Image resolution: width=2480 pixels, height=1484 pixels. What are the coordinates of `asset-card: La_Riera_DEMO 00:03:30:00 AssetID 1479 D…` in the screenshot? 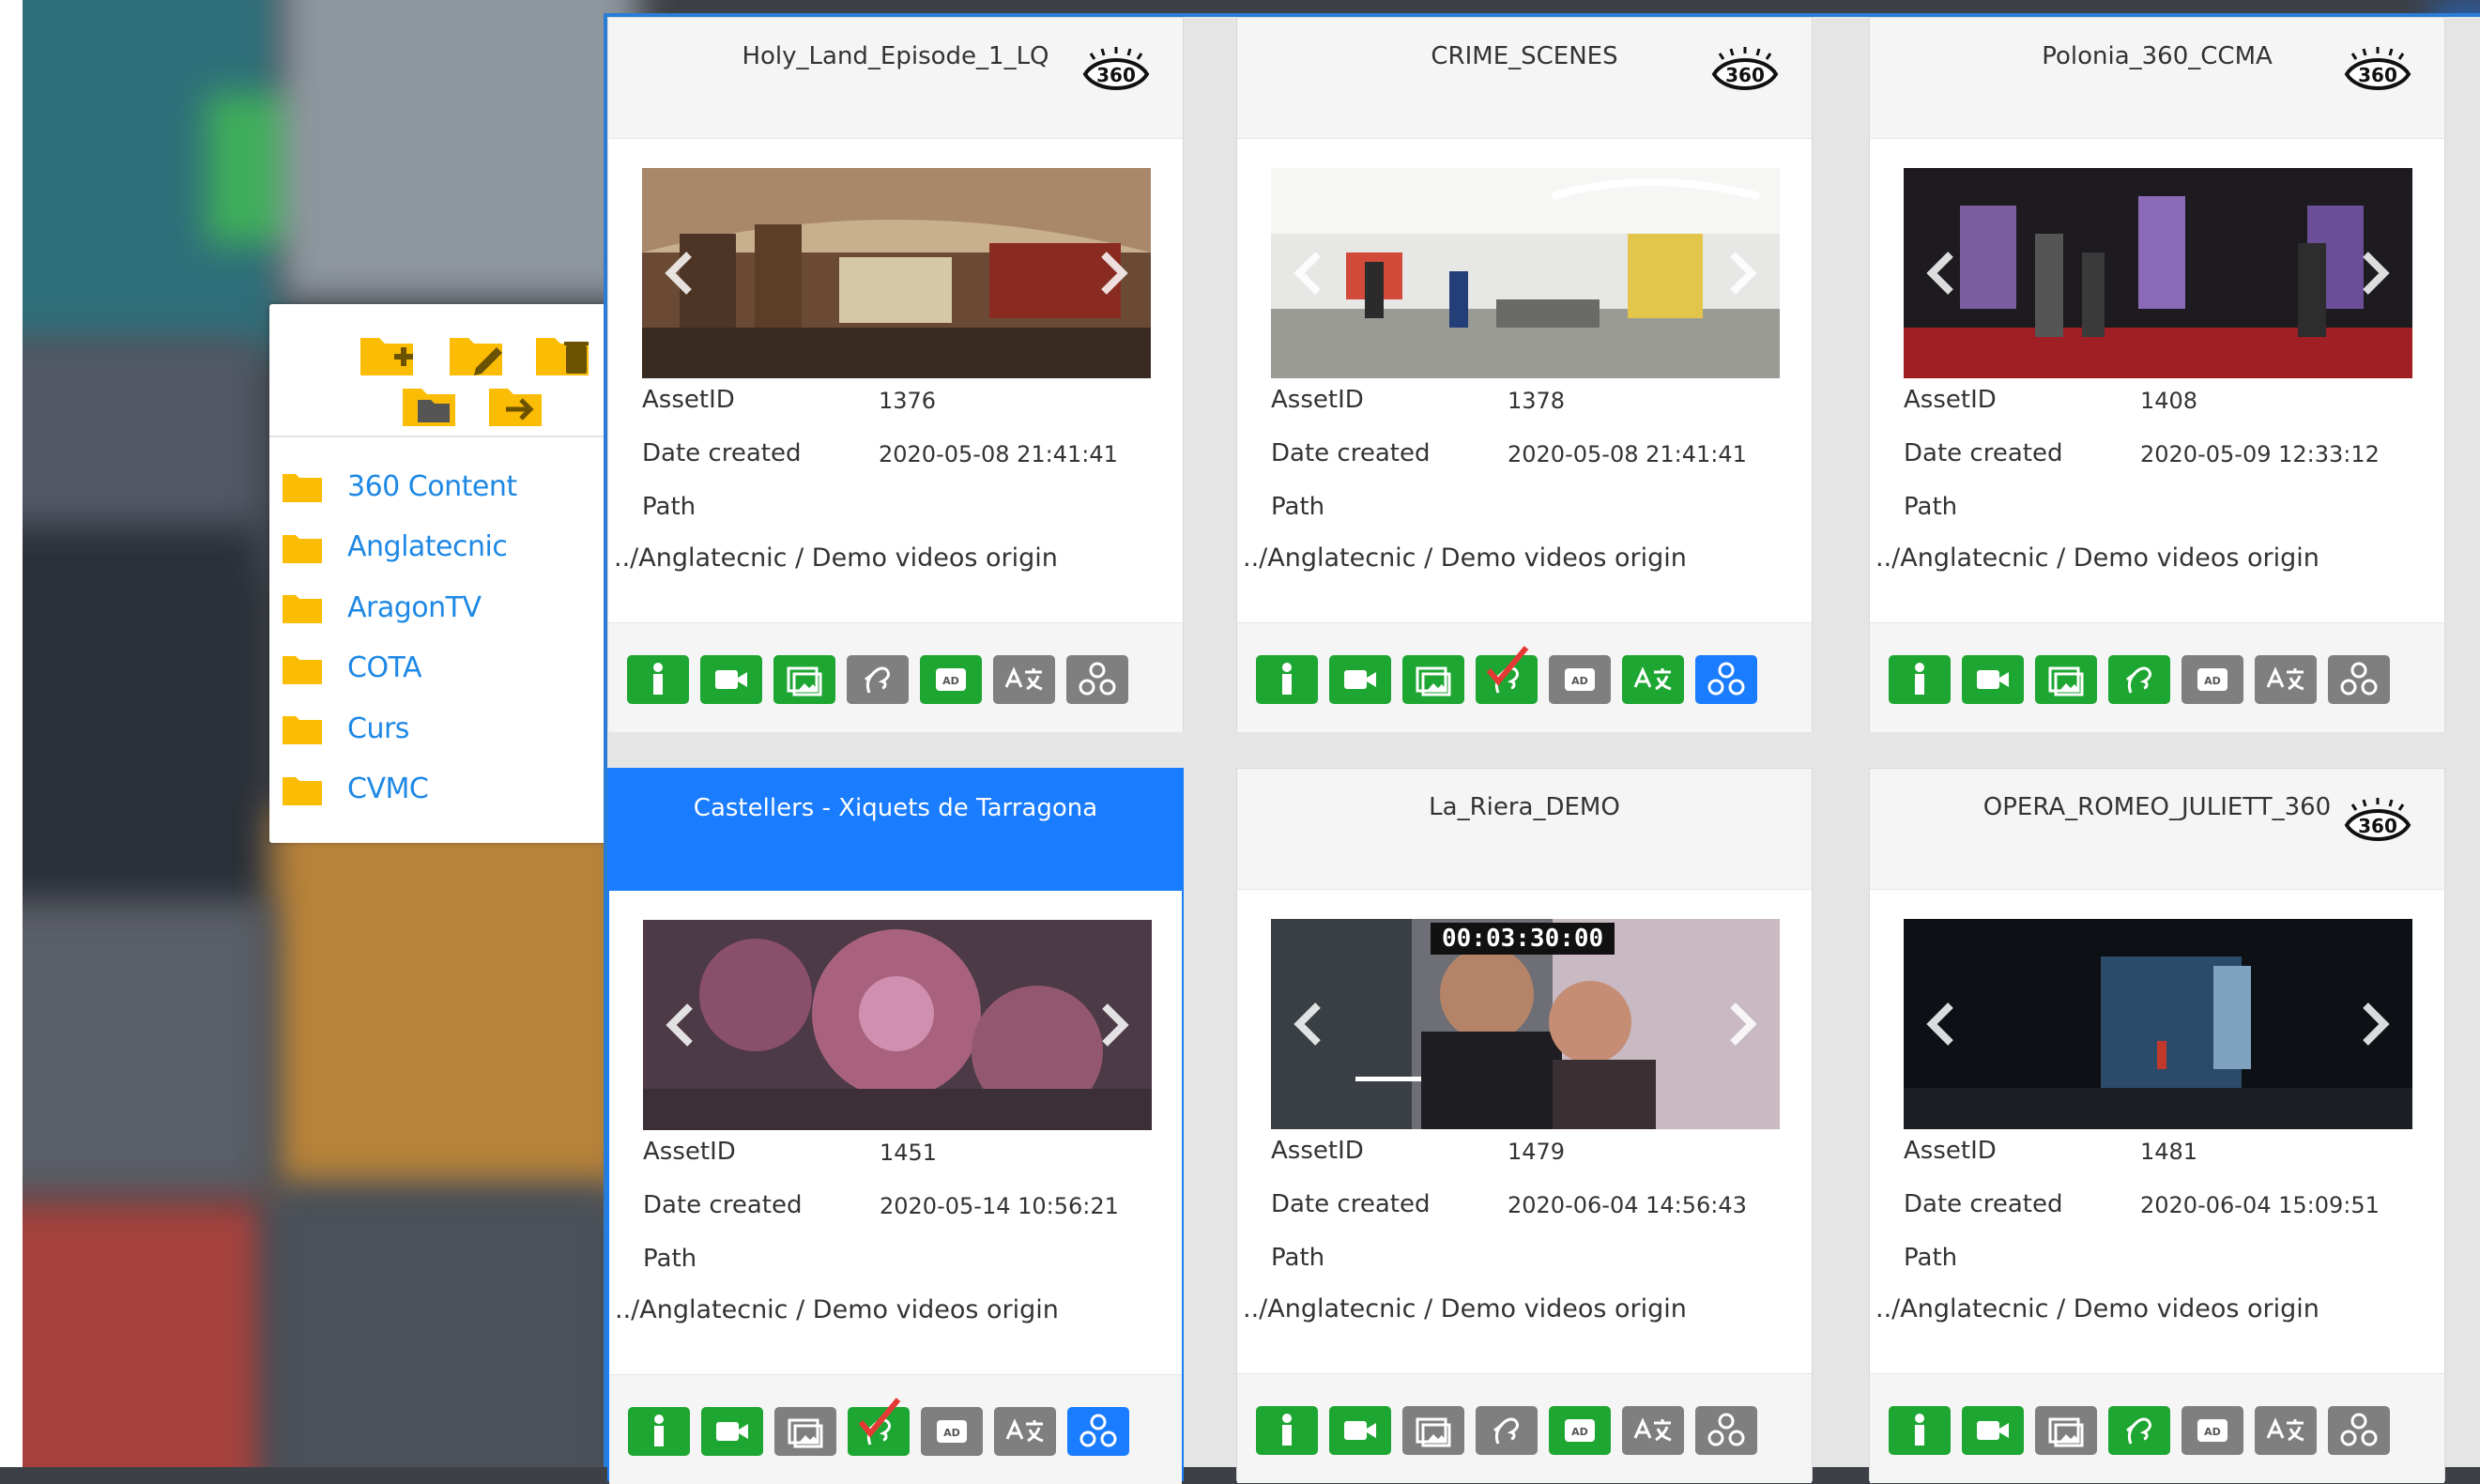 It's located at (1525, 1125).